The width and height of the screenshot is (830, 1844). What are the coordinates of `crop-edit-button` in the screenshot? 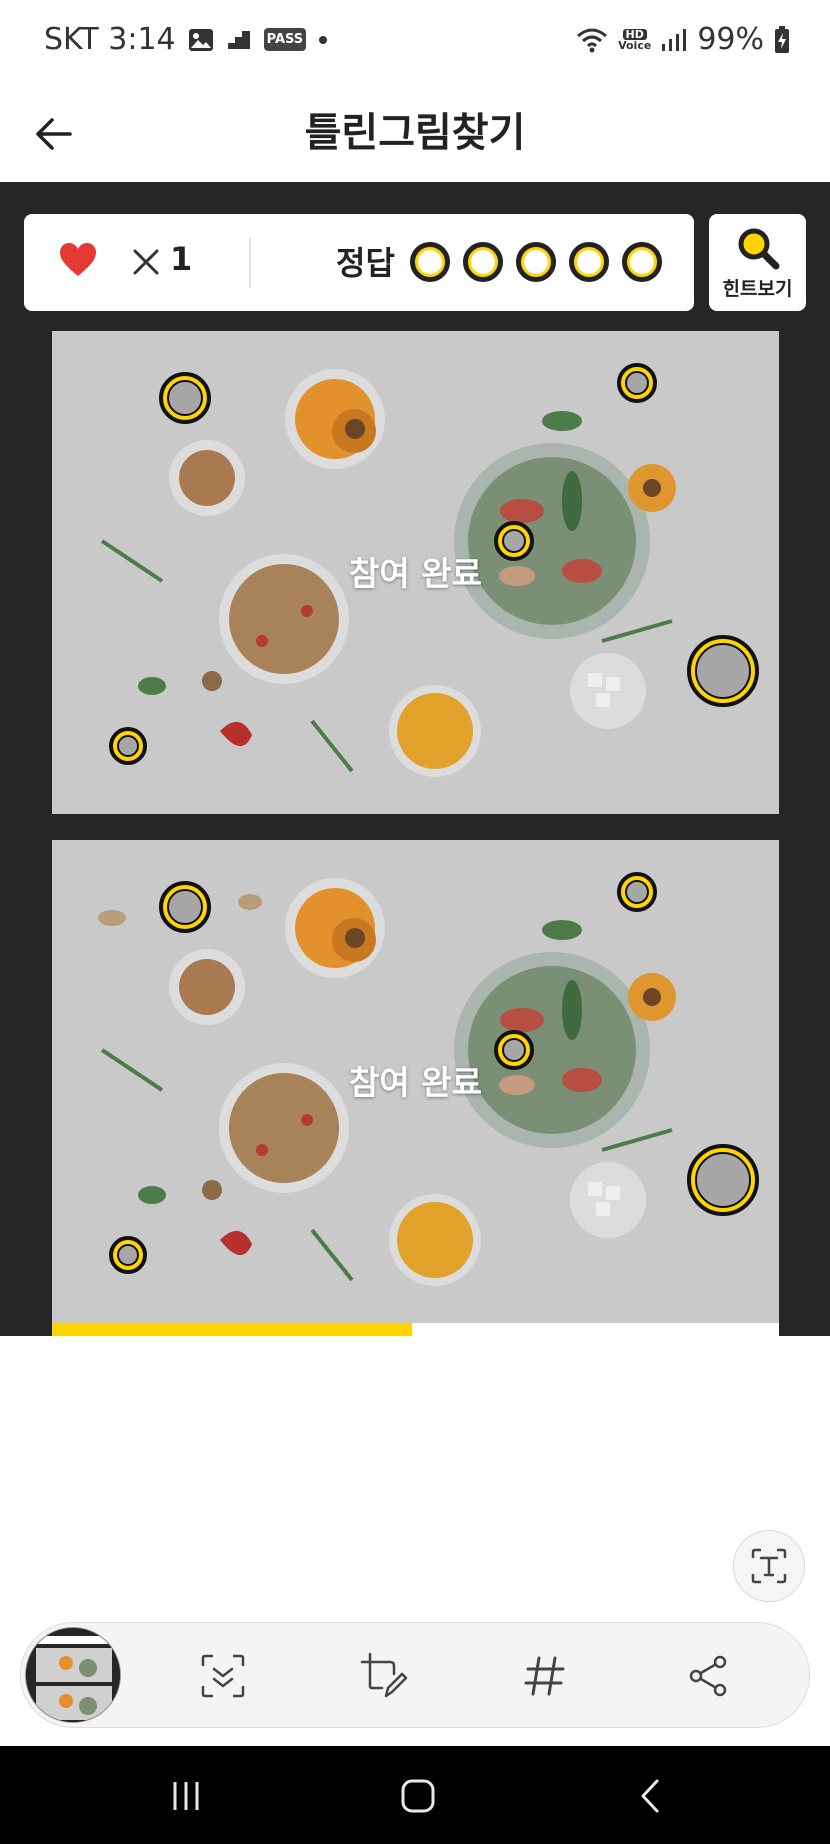 It's located at (384, 1676).